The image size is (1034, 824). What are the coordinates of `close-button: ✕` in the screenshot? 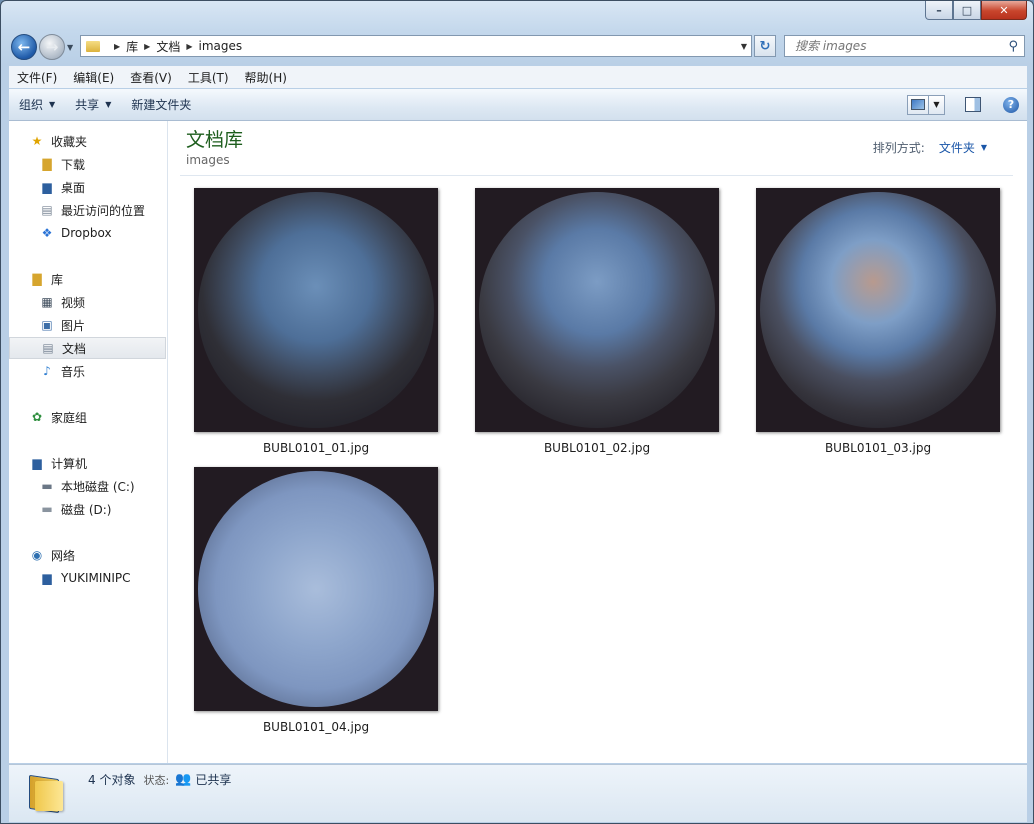 It's located at (1004, 10).